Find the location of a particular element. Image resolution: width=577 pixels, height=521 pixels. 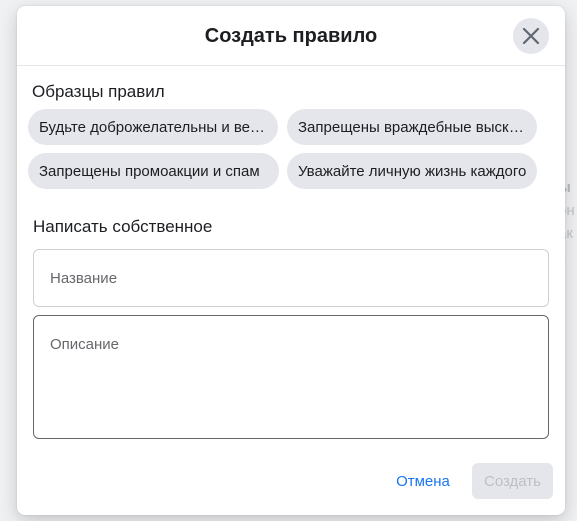

create-button: Создать is located at coordinates (512, 481).